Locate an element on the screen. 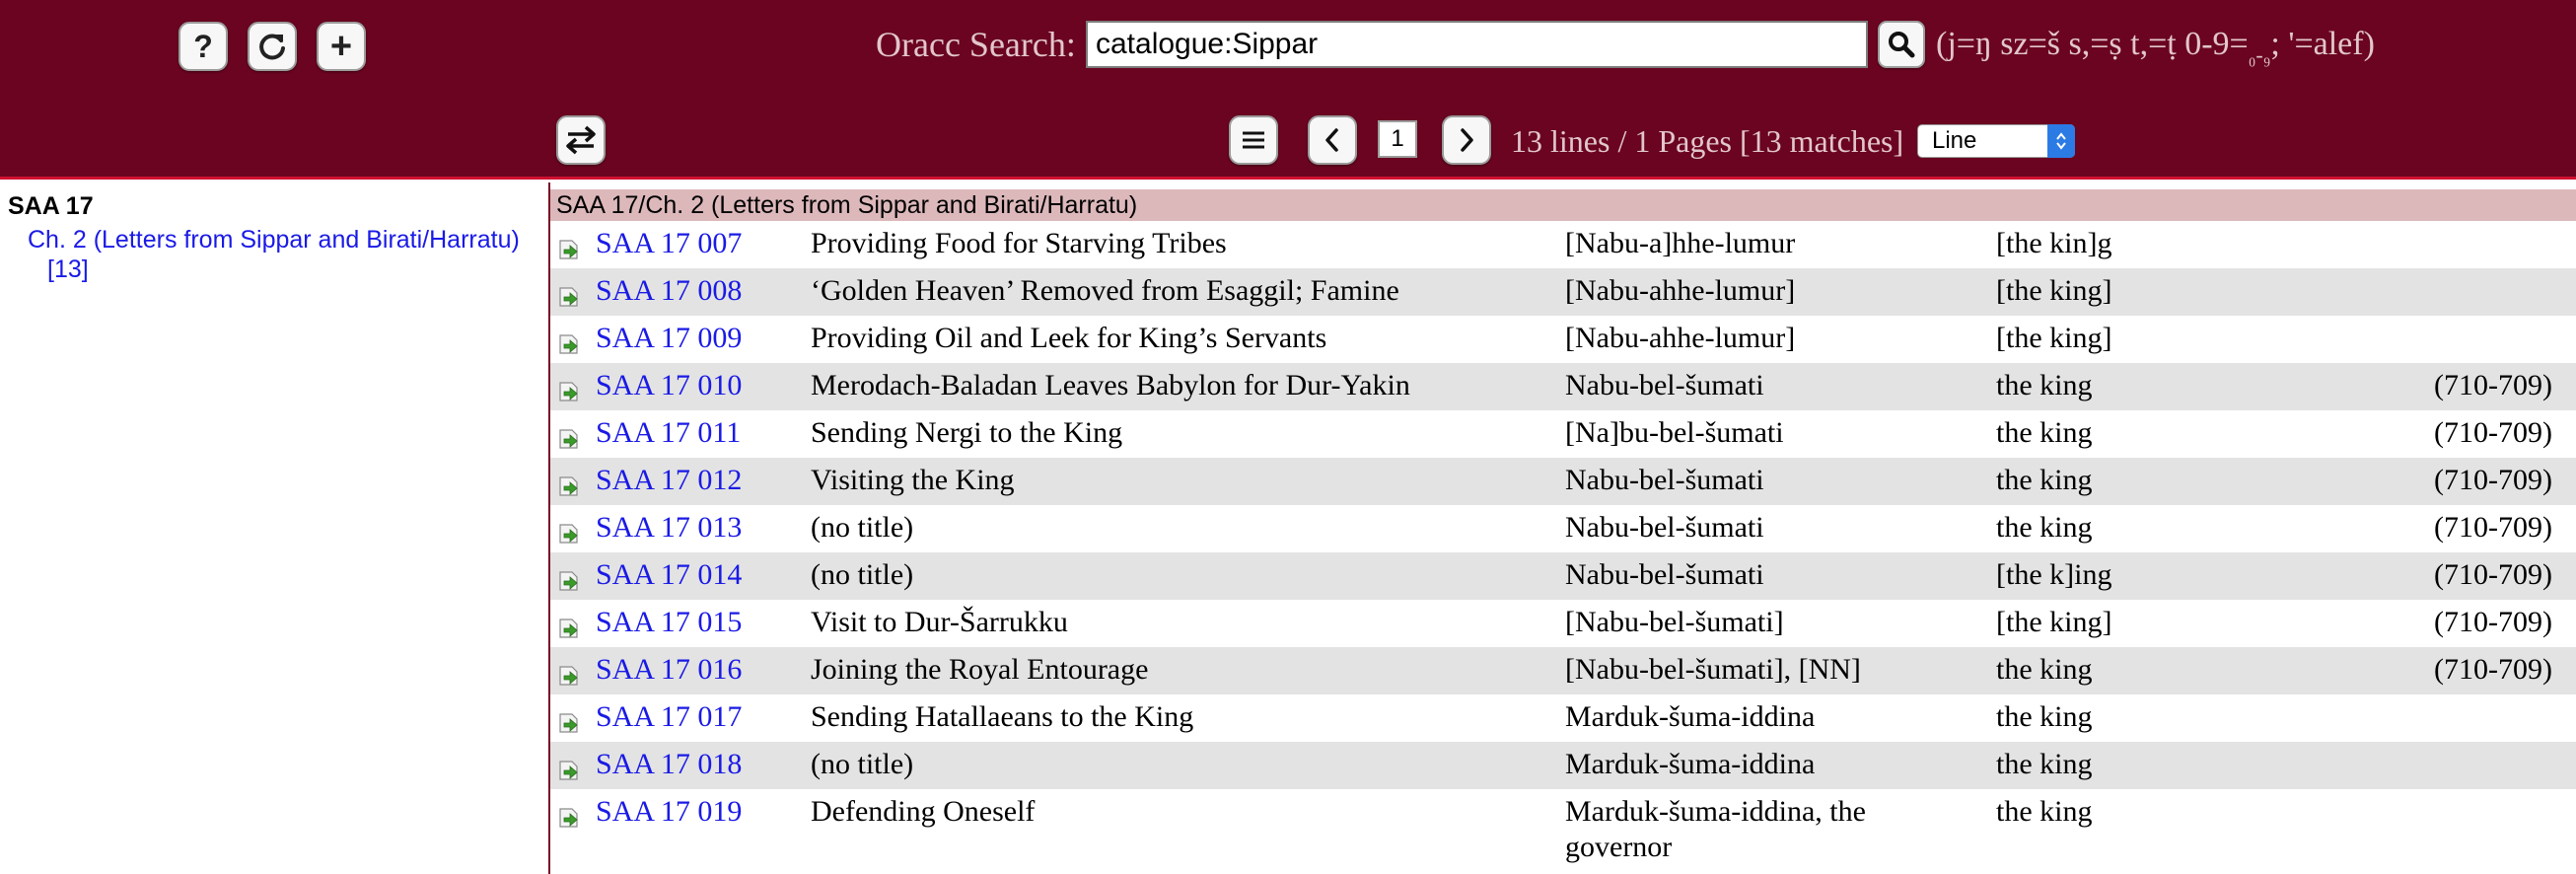 This screenshot has width=2576, height=874. text-id-link: SAA 17 013 is located at coordinates (669, 528).